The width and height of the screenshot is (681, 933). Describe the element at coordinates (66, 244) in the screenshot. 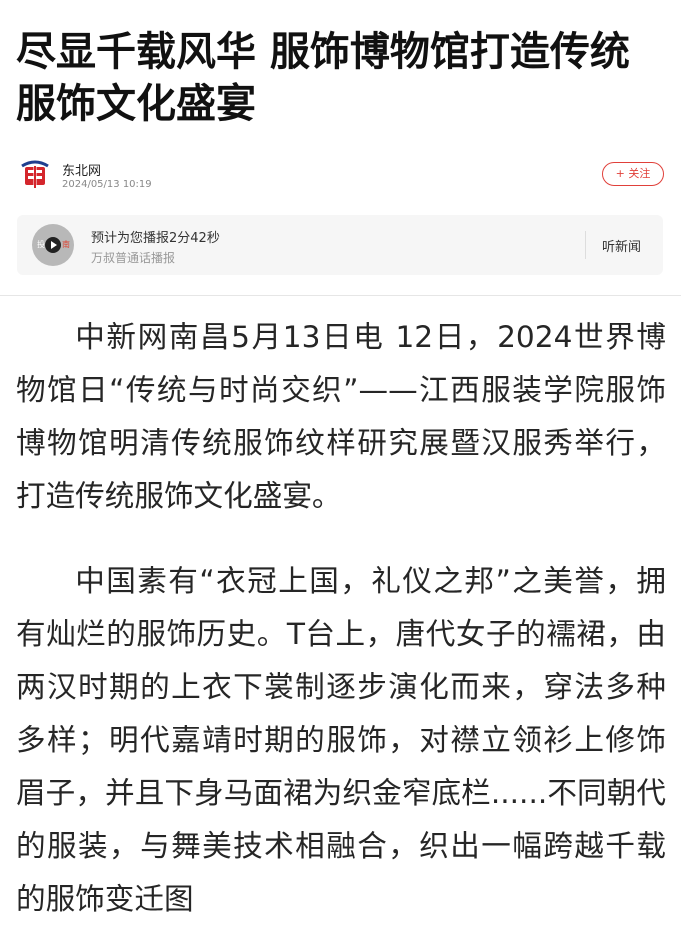

I see `thumbnail-right-text: 南` at that location.